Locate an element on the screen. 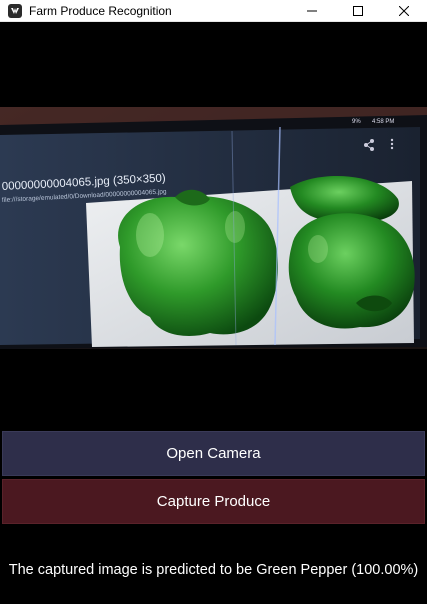  app-logo-icon is located at coordinates (15, 10).